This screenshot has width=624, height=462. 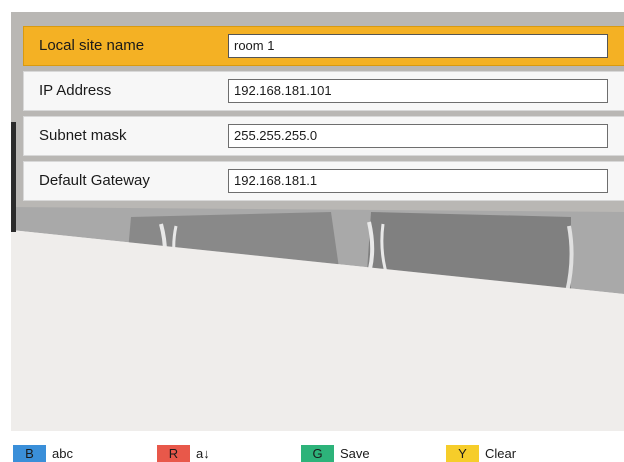 What do you see at coordinates (462, 453) in the screenshot?
I see `yellow-key-badge: Y` at bounding box center [462, 453].